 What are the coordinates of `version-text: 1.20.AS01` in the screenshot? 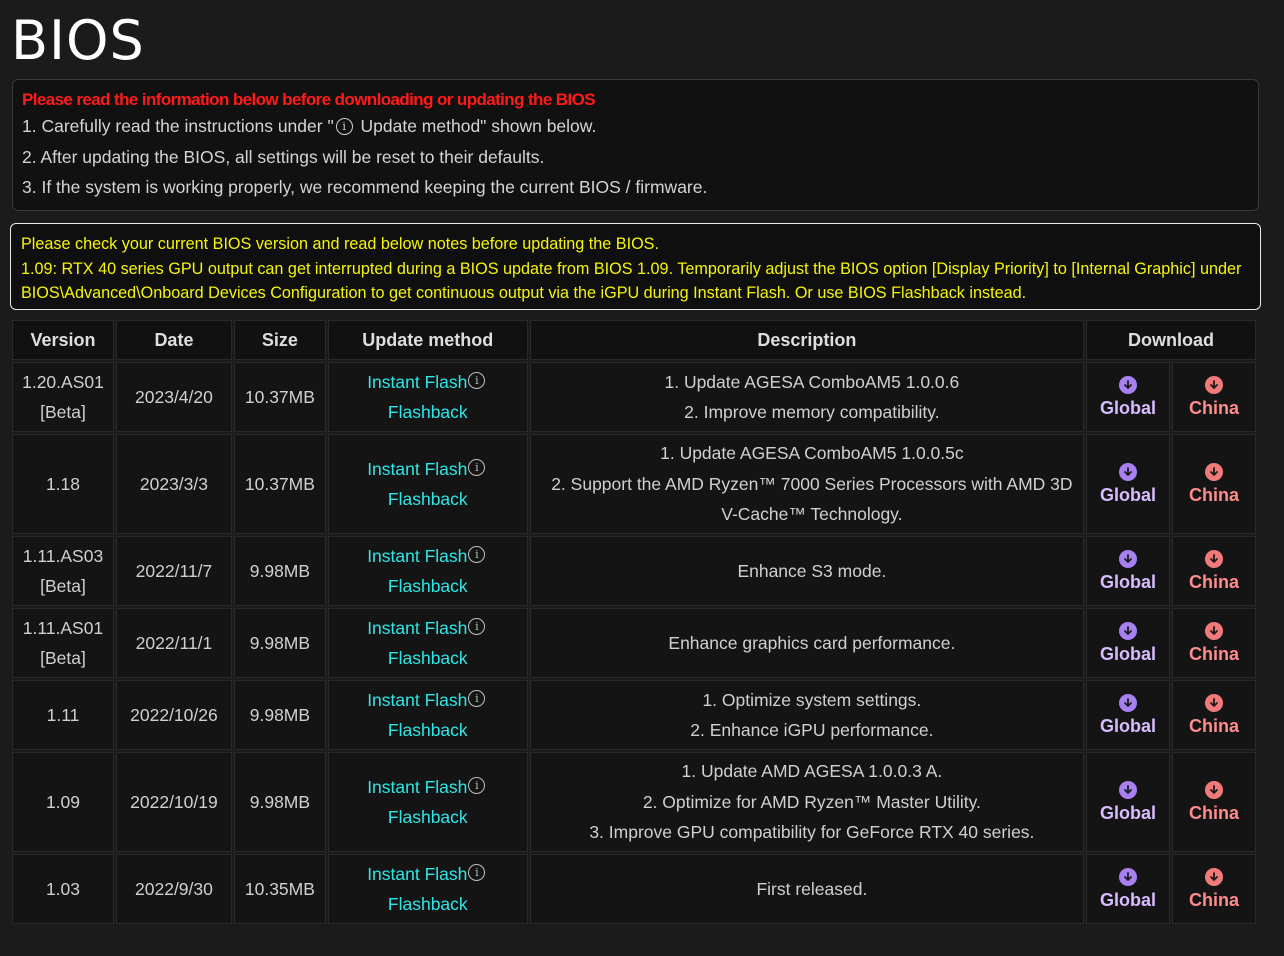 It's located at (63, 382).